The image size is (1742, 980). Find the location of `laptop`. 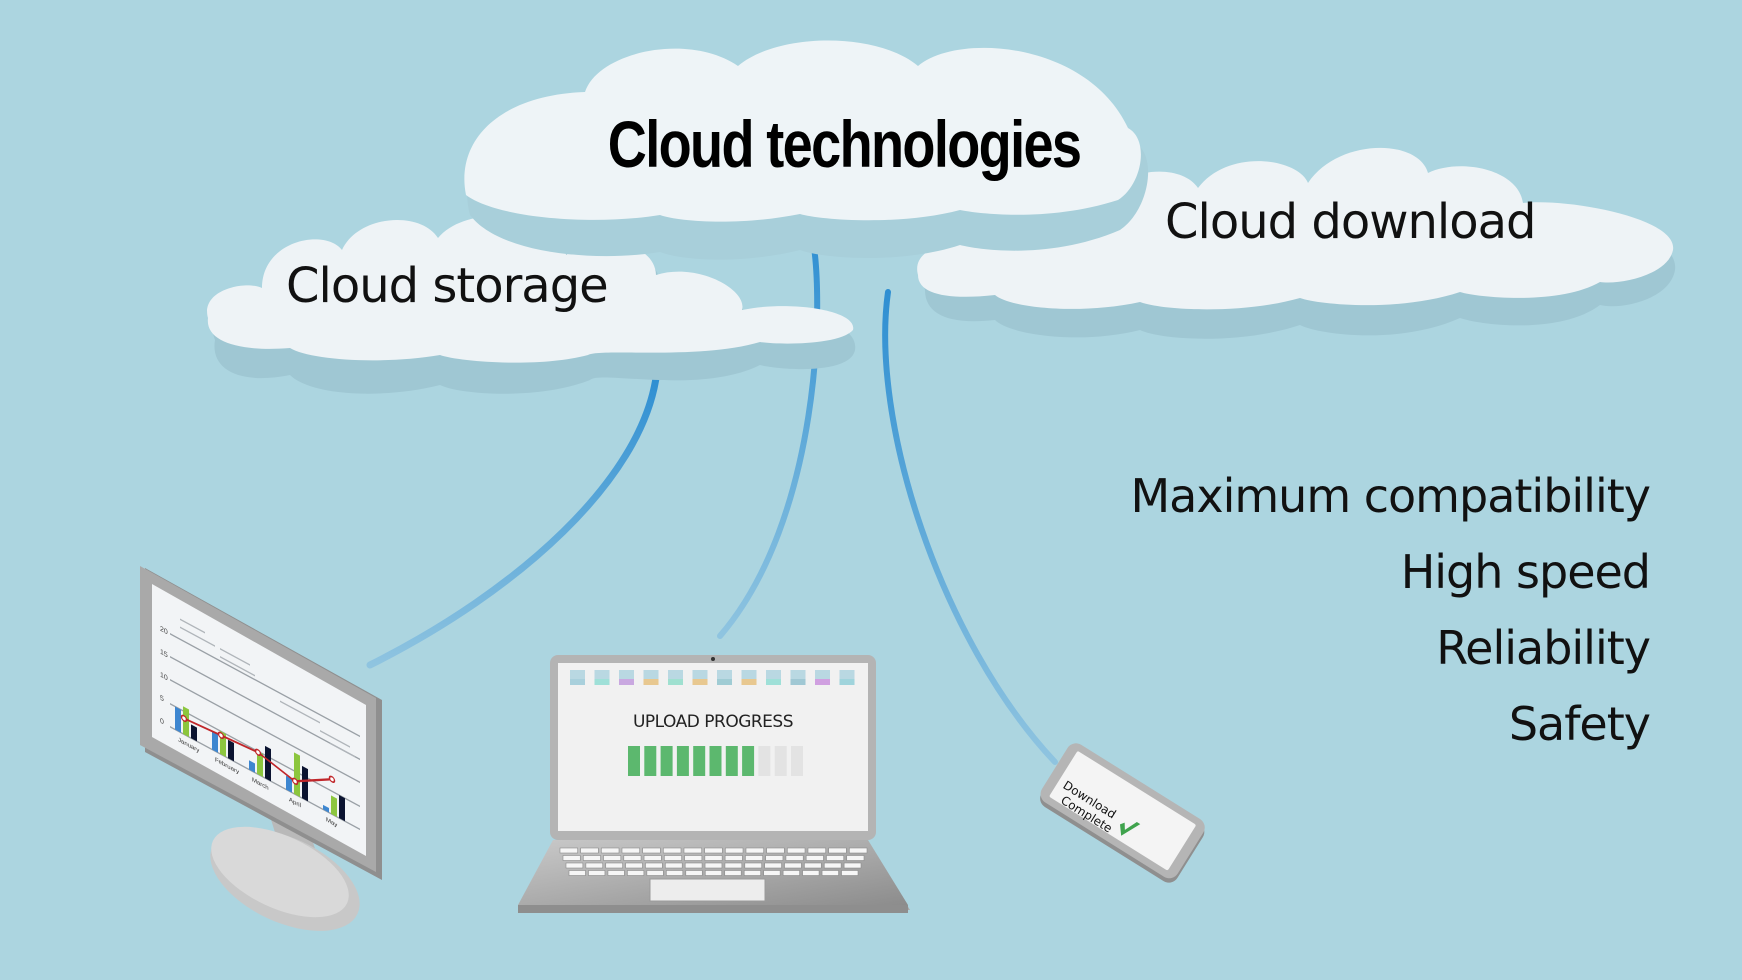

laptop is located at coordinates (714, 784).